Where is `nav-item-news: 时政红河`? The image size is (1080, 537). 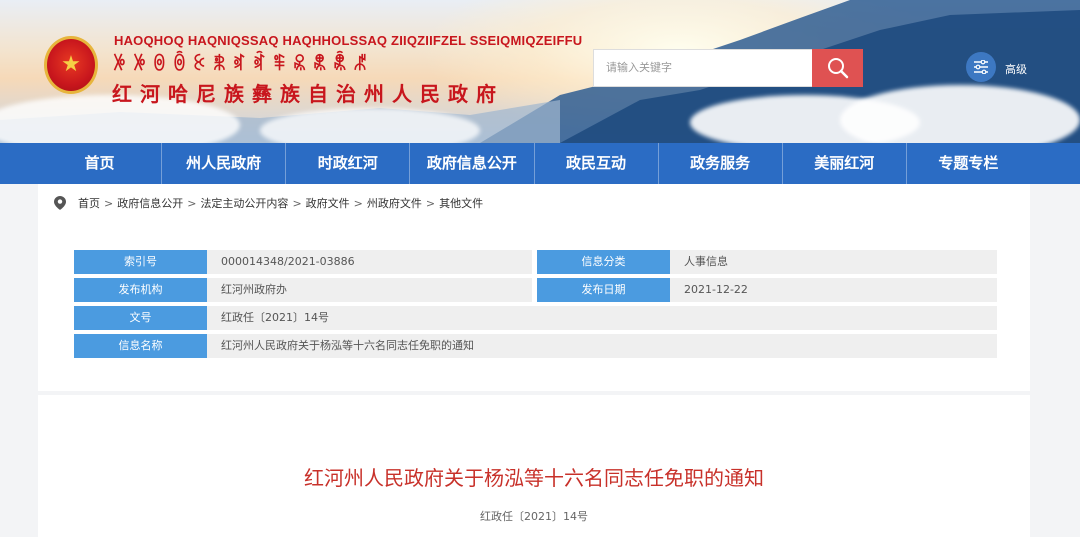
nav-item-news: 时政红河 is located at coordinates (348, 163).